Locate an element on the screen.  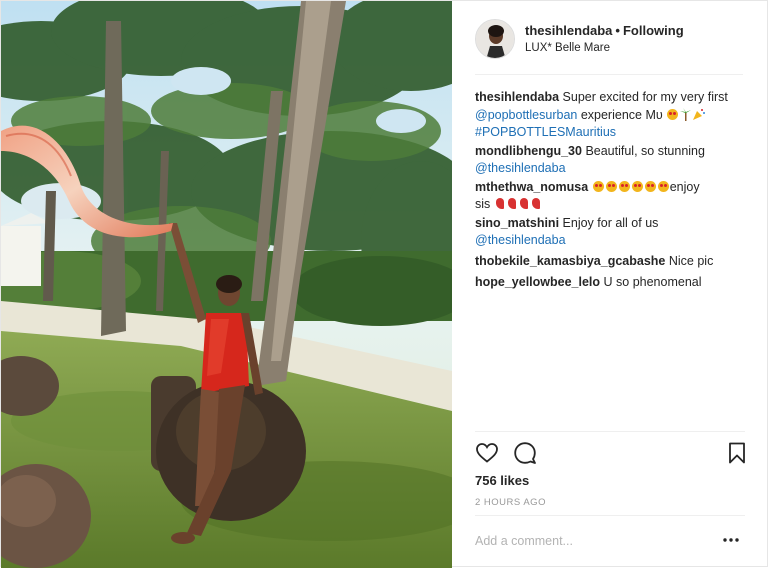
comment-username: sino_matshini is located at coordinates (517, 223).